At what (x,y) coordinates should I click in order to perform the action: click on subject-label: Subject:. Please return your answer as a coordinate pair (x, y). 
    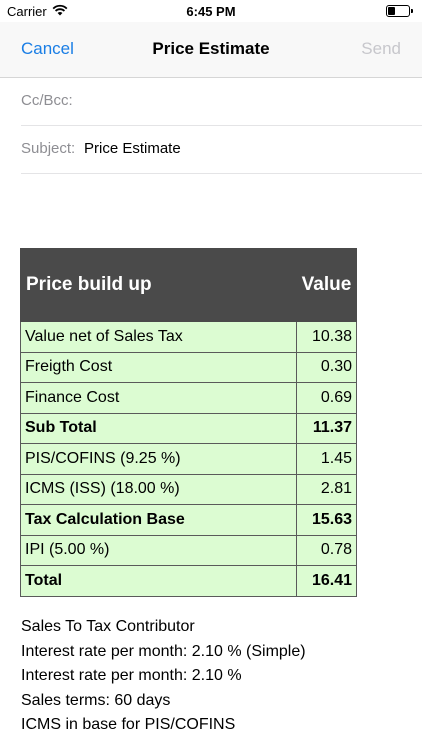
    Looking at the image, I should click on (48, 148).